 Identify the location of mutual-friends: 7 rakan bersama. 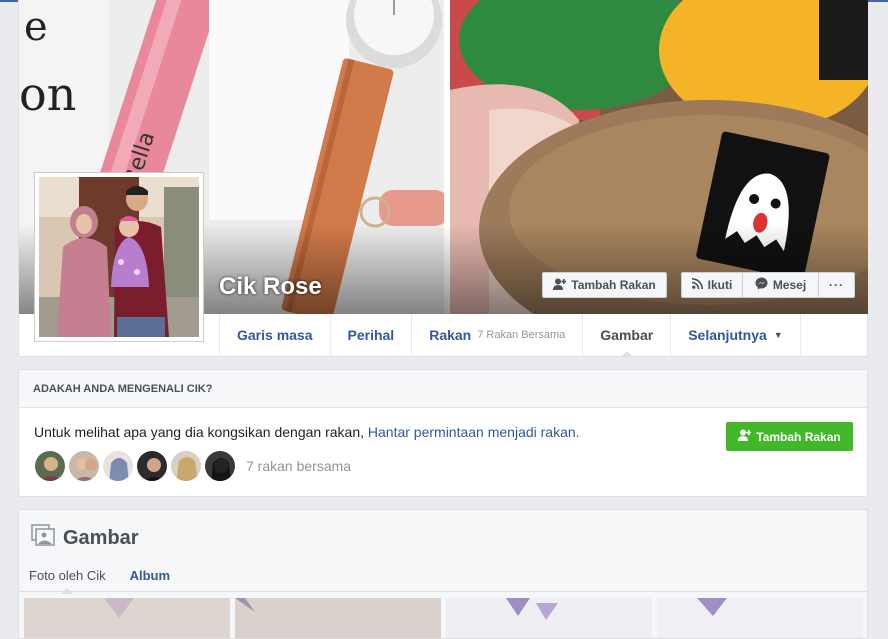
(192, 466).